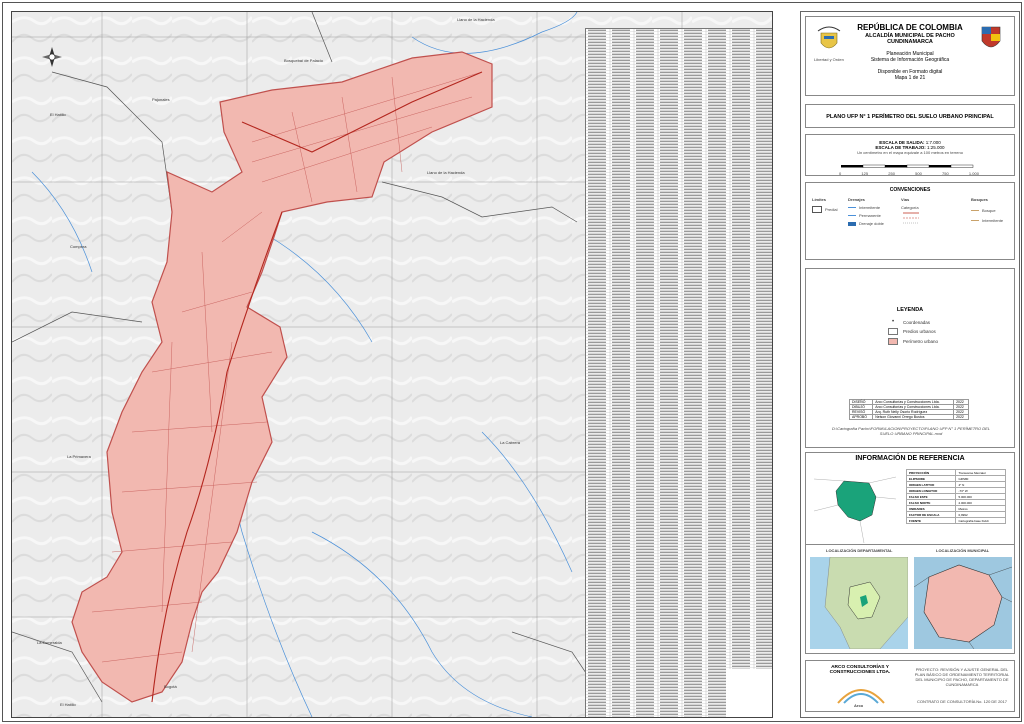  What do you see at coordinates (910, 27) in the screenshot?
I see `country-title: REPÚBLICA DE COLOMBIA` at bounding box center [910, 27].